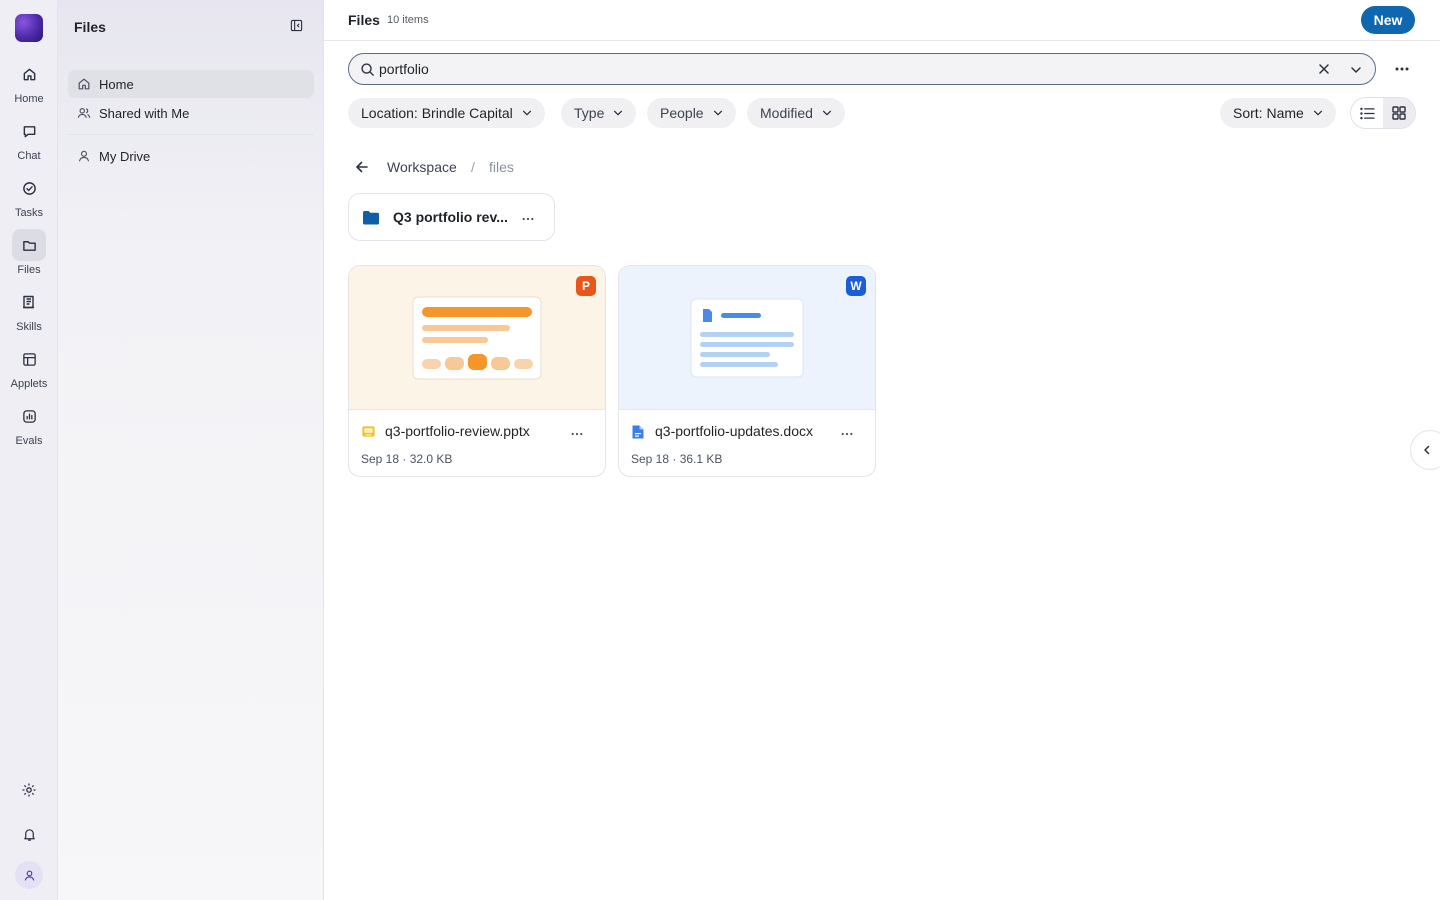 Image resolution: width=1440 pixels, height=900 pixels. I want to click on sidepanel-item-label: Shared with Me, so click(144, 113).